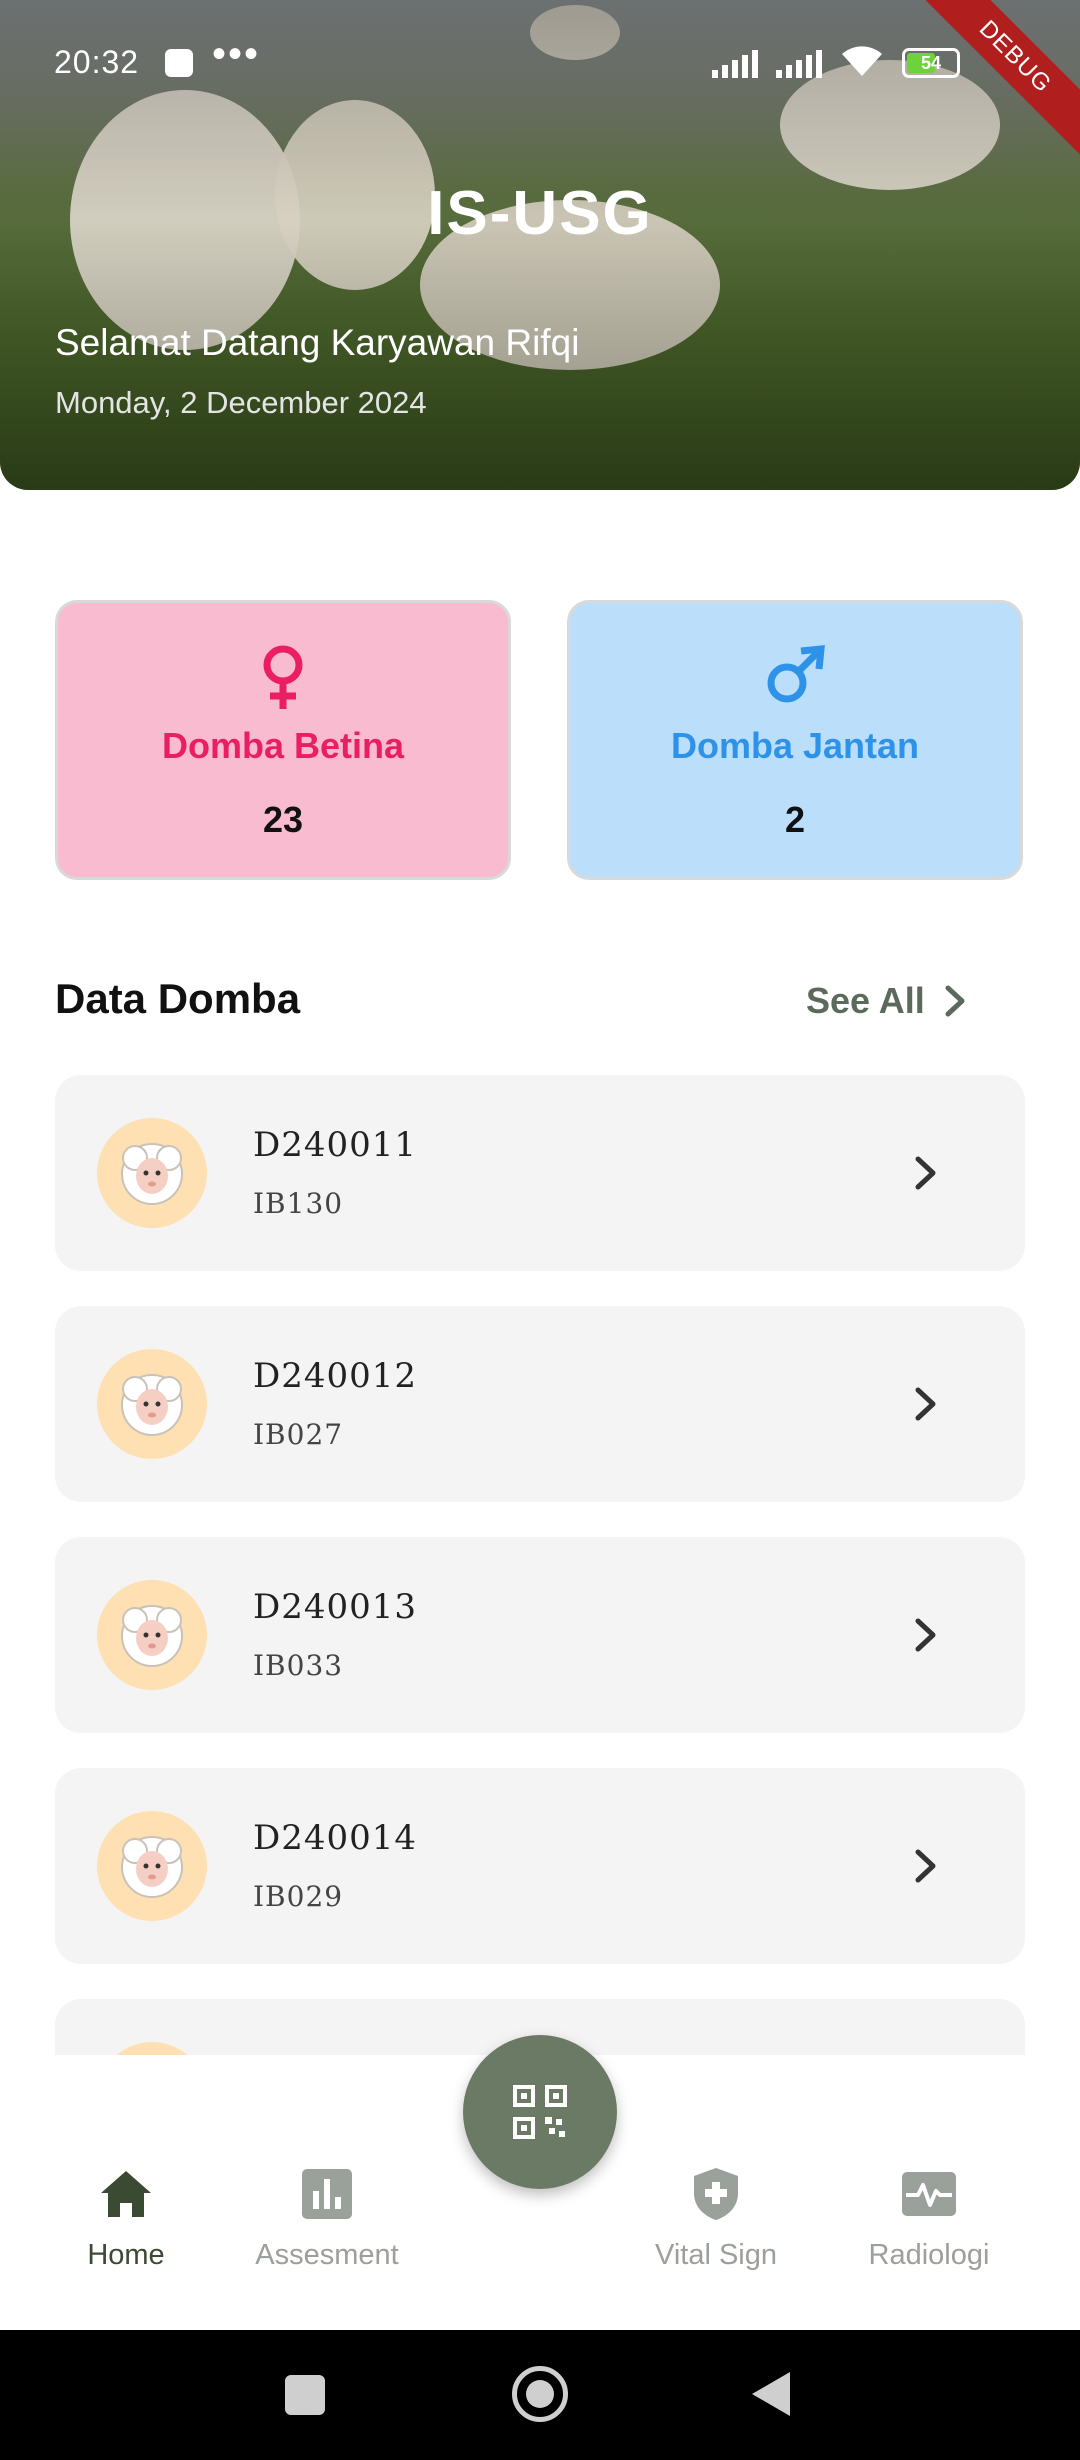 Image resolution: width=1080 pixels, height=2460 pixels. What do you see at coordinates (795, 819) in the screenshot?
I see `male-sheep-count: 2` at bounding box center [795, 819].